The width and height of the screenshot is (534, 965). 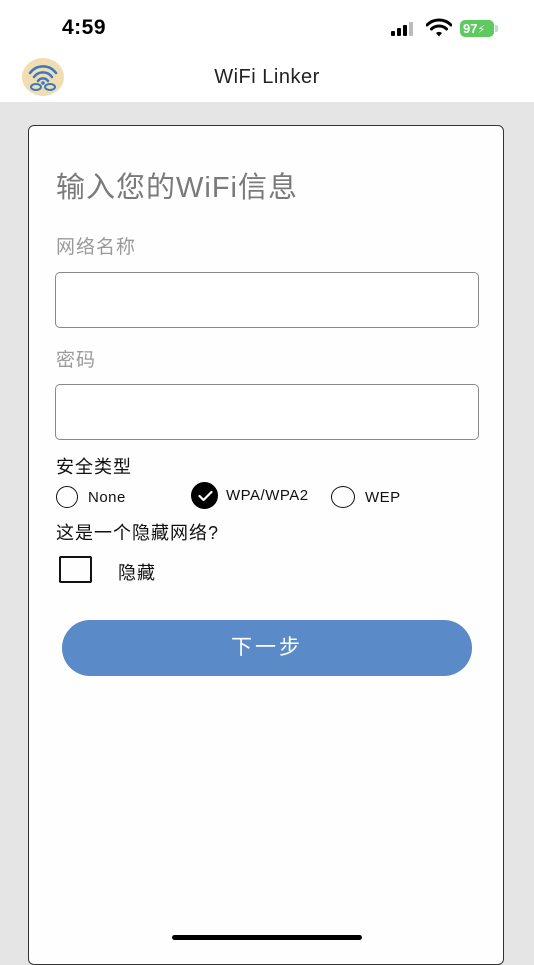 What do you see at coordinates (267, 77) in the screenshot?
I see `app-title: WiFi Linker` at bounding box center [267, 77].